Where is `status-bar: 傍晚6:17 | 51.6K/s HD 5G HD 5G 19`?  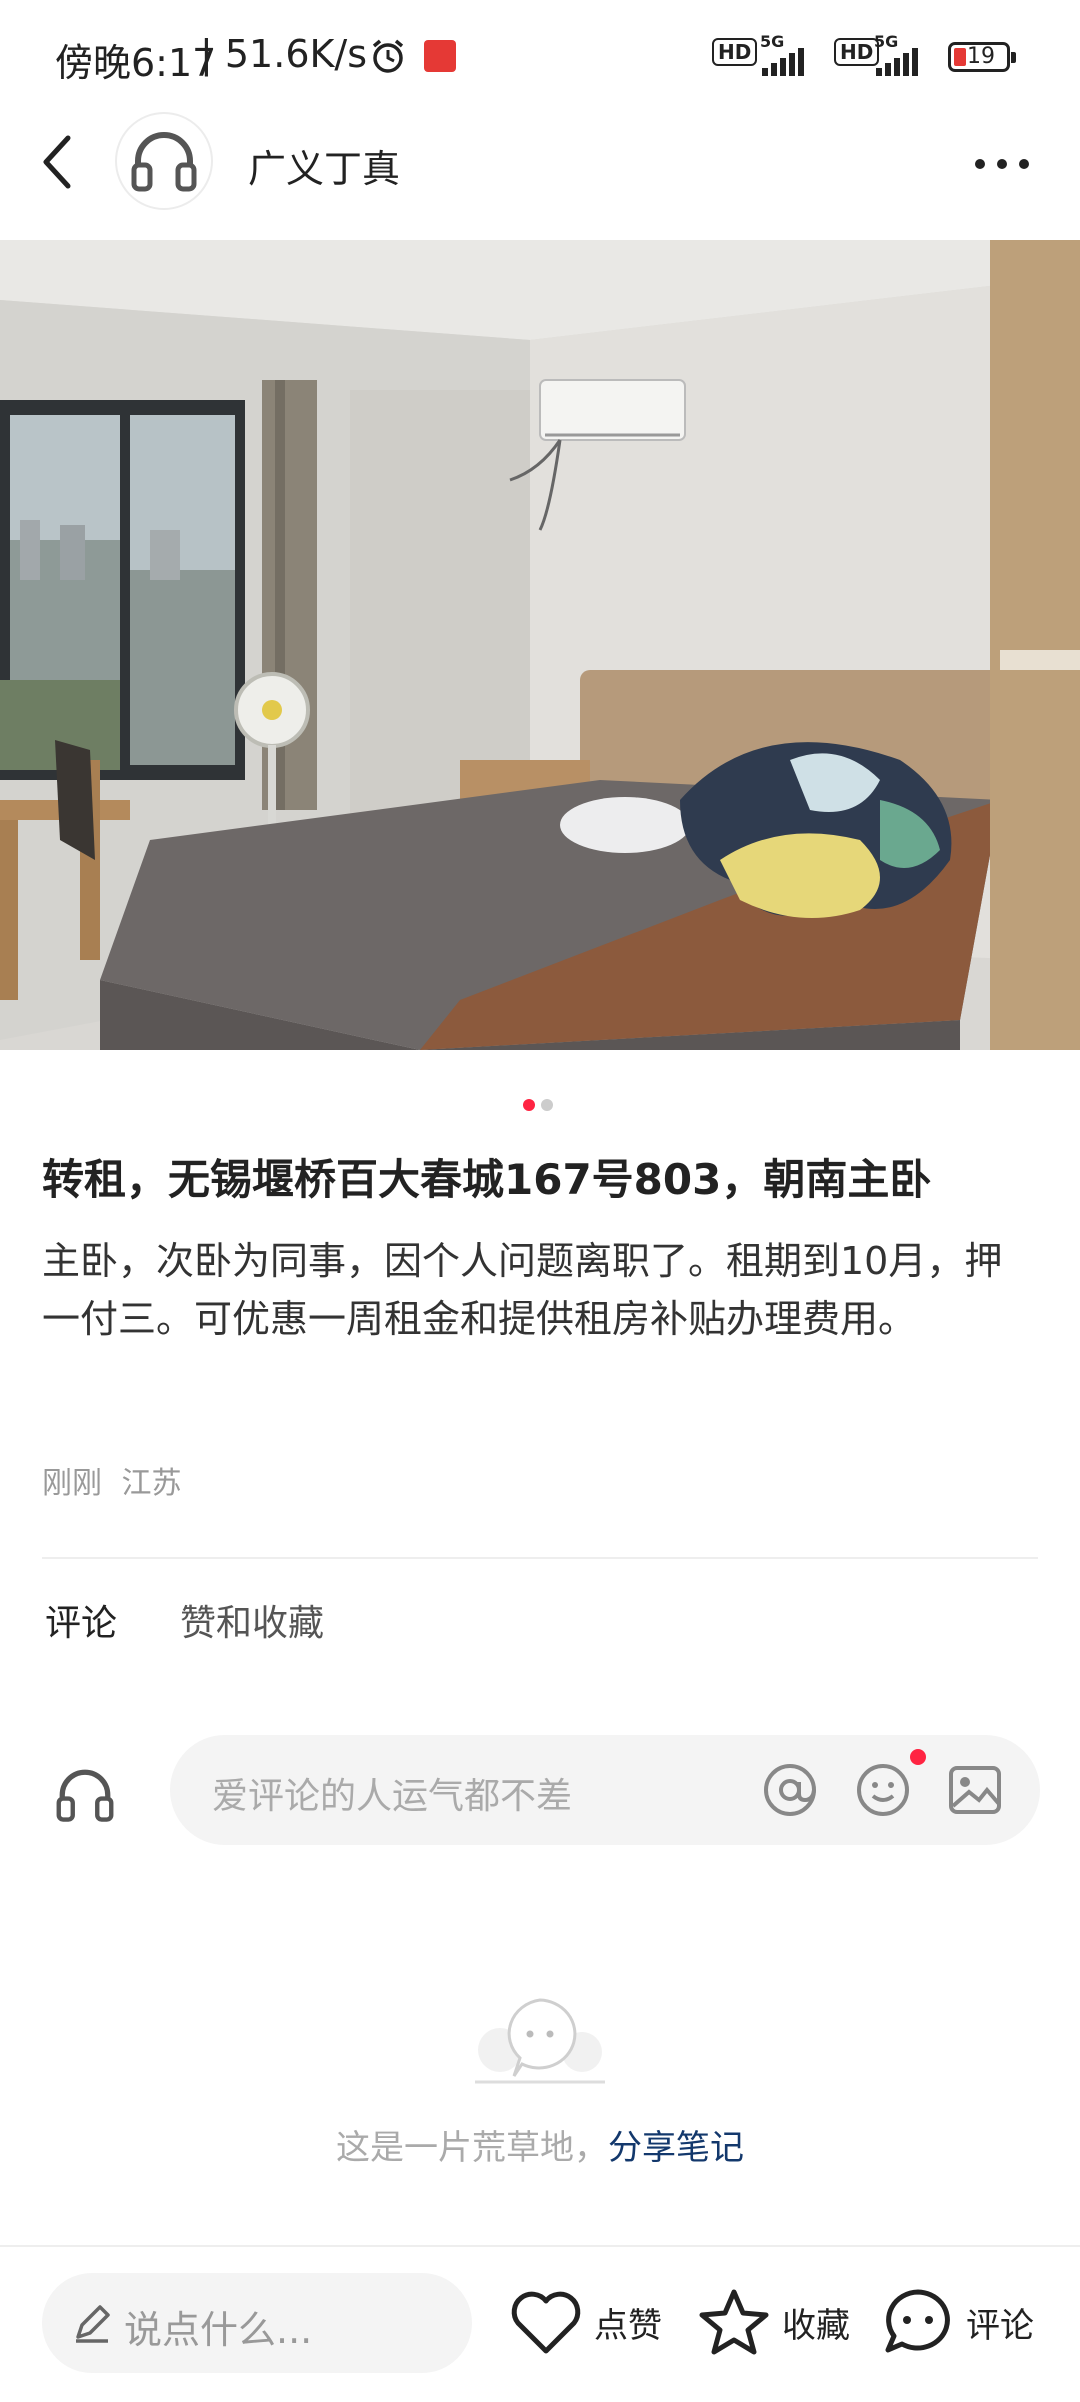 status-bar: 傍晚6:17 | 51.6K/s HD 5G HD 5G 19 is located at coordinates (540, 55).